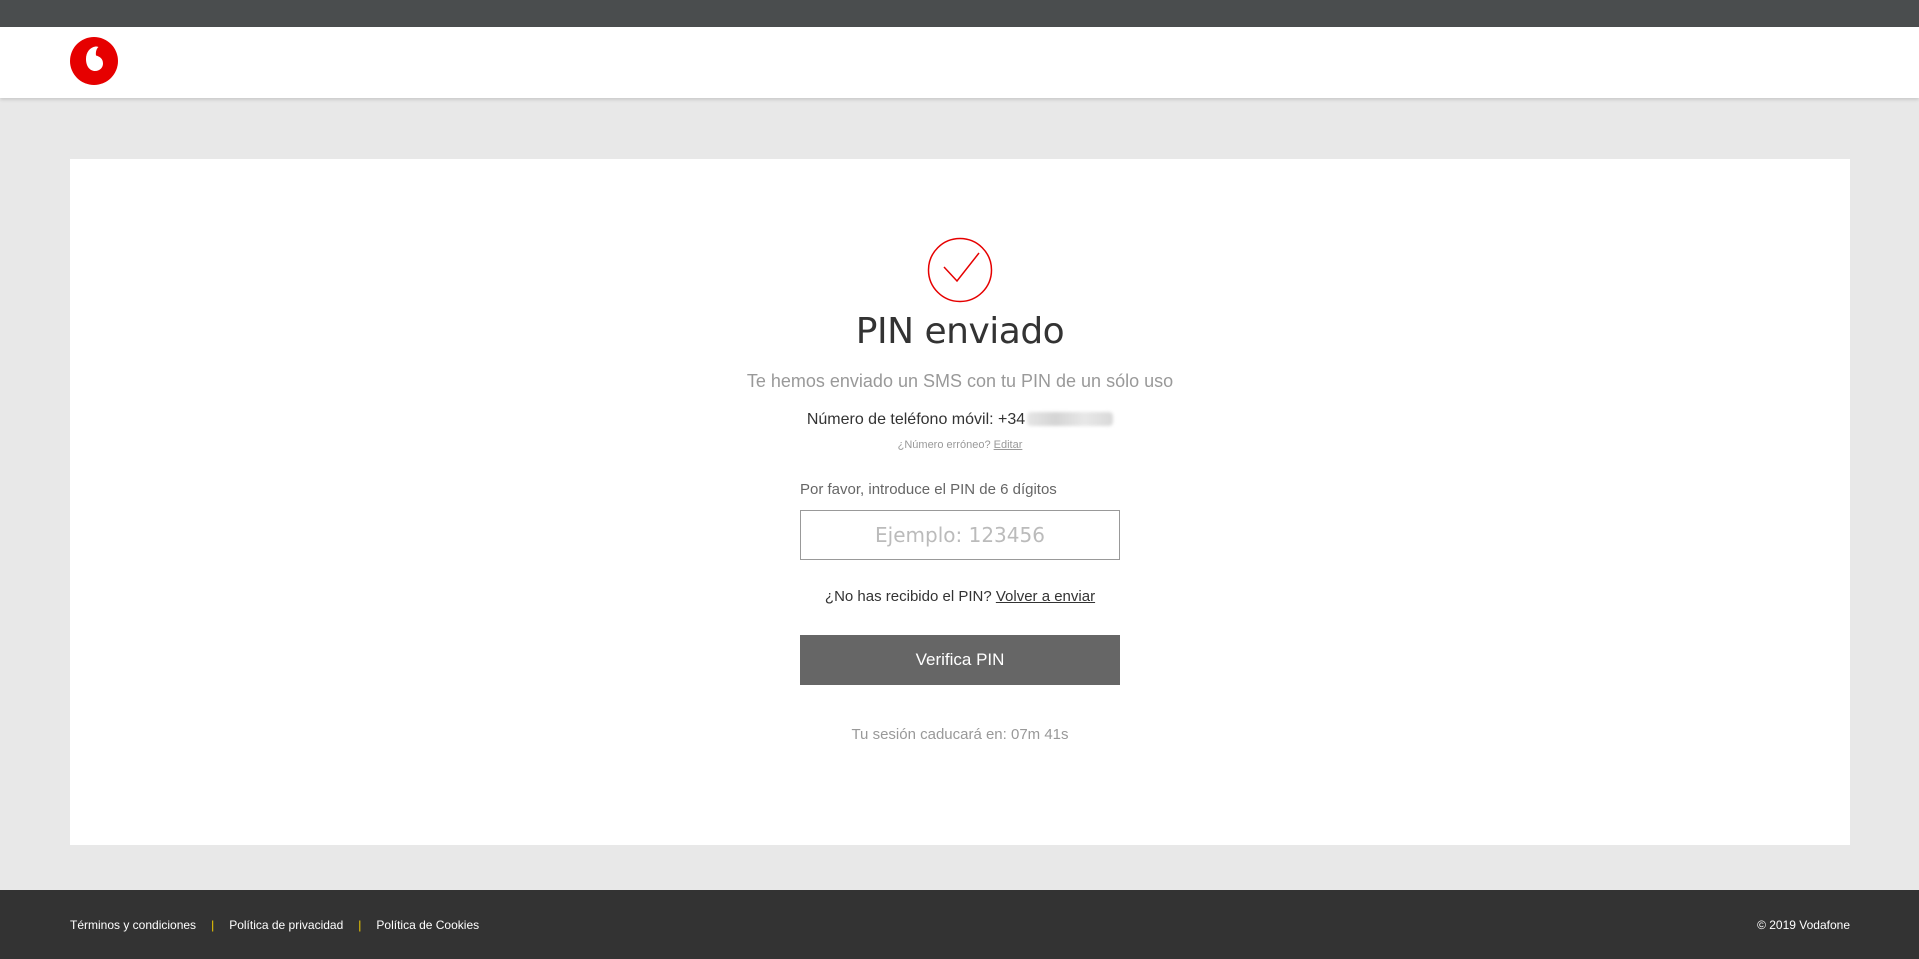  I want to click on phone-number-line: Número de teléfono móvil: +34, so click(960, 420).